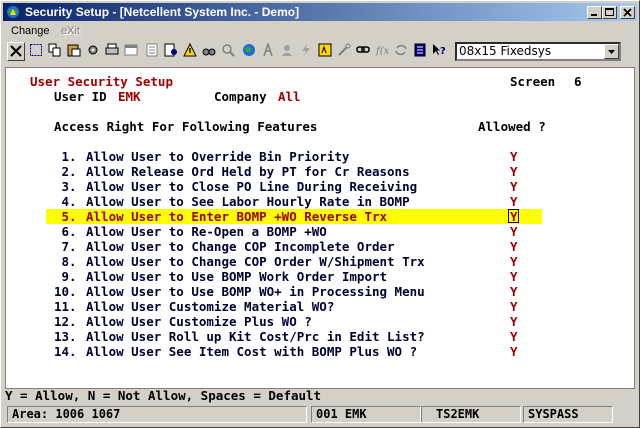  What do you see at coordinates (65, 171) in the screenshot?
I see `access-right-number: 2.` at bounding box center [65, 171].